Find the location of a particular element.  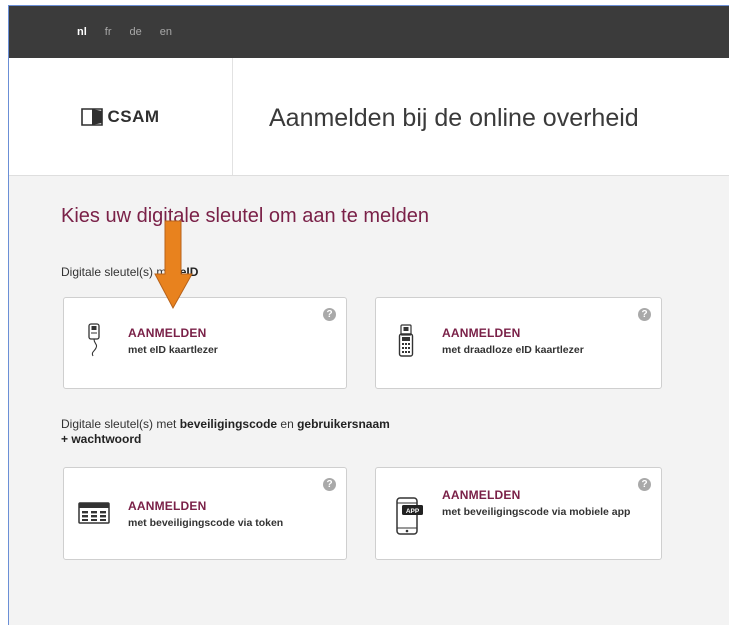

card-reader-icon is located at coordinates (94, 340).